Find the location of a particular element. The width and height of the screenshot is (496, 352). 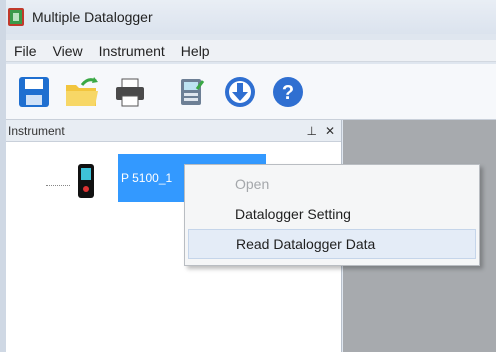

open-button is located at coordinates (82, 92).